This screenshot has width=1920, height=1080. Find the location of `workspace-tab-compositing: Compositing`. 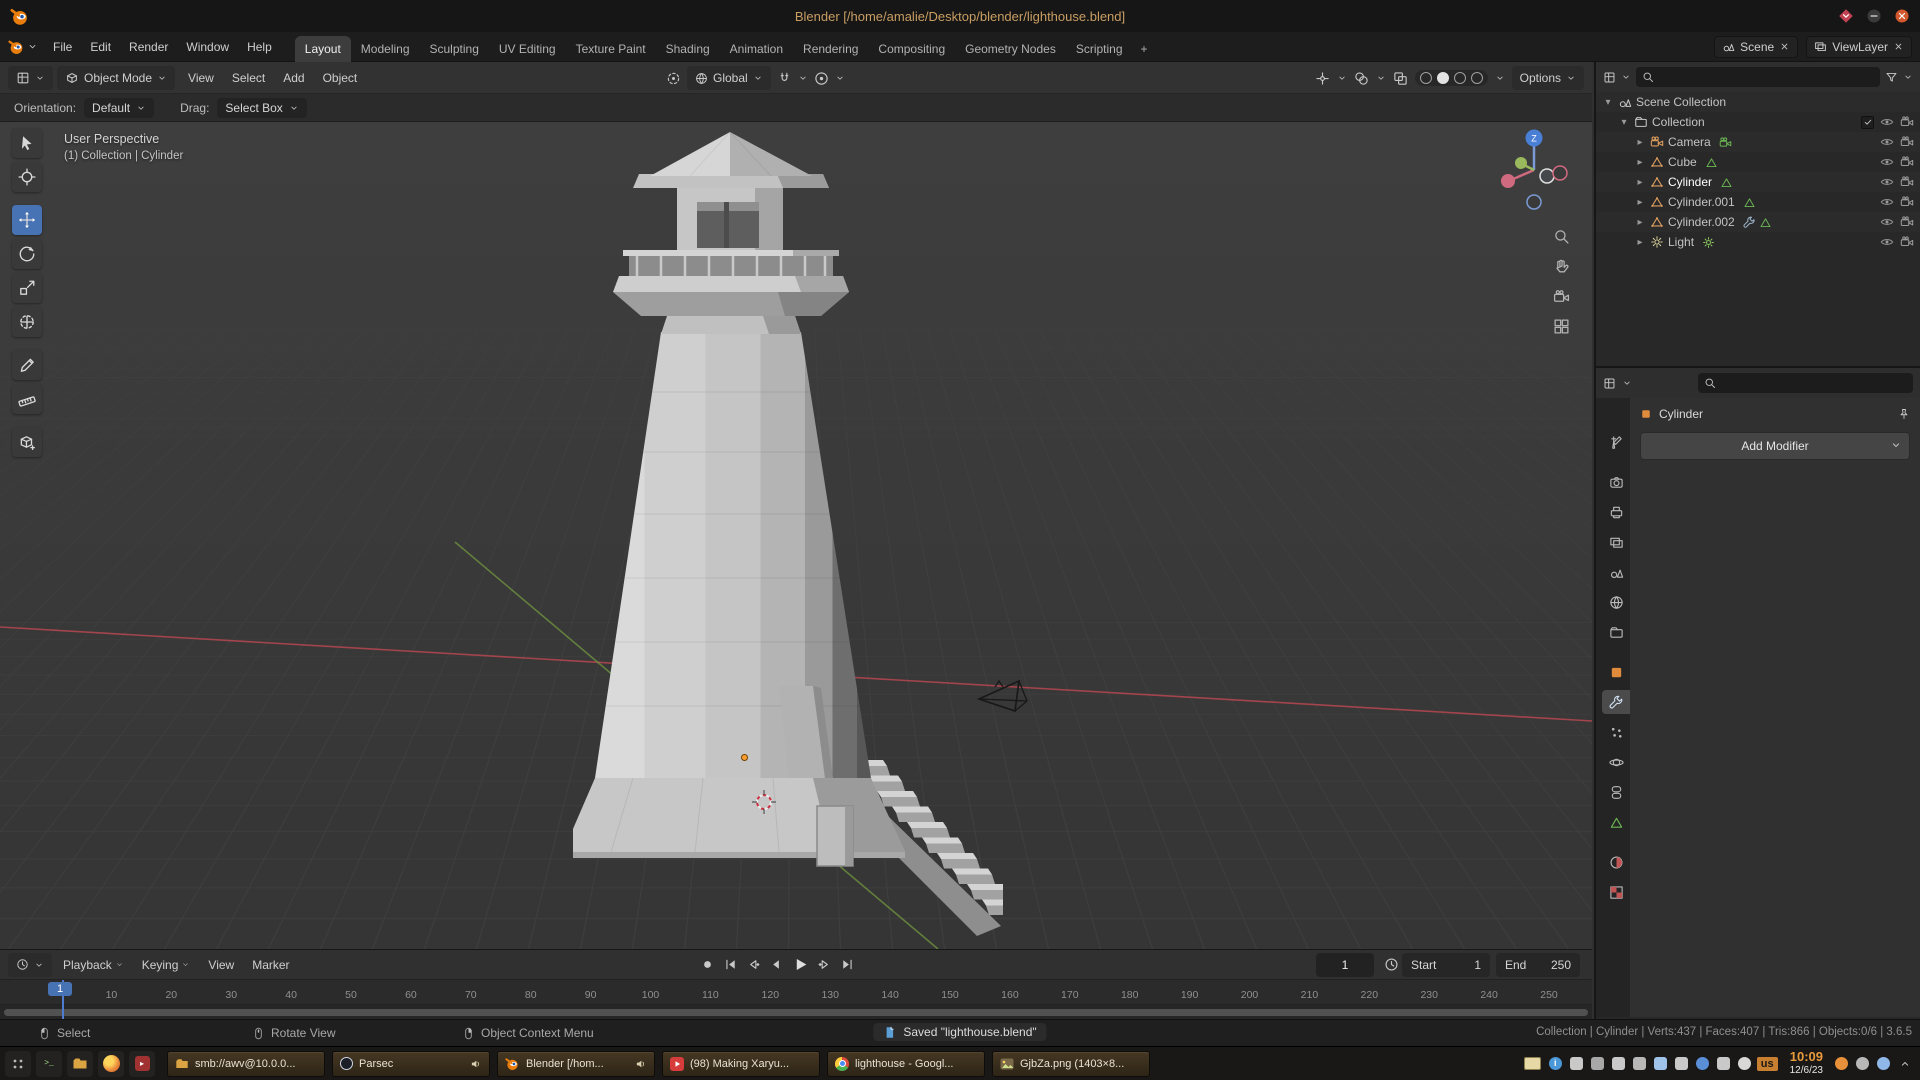

workspace-tab-compositing: Compositing is located at coordinates (911, 49).